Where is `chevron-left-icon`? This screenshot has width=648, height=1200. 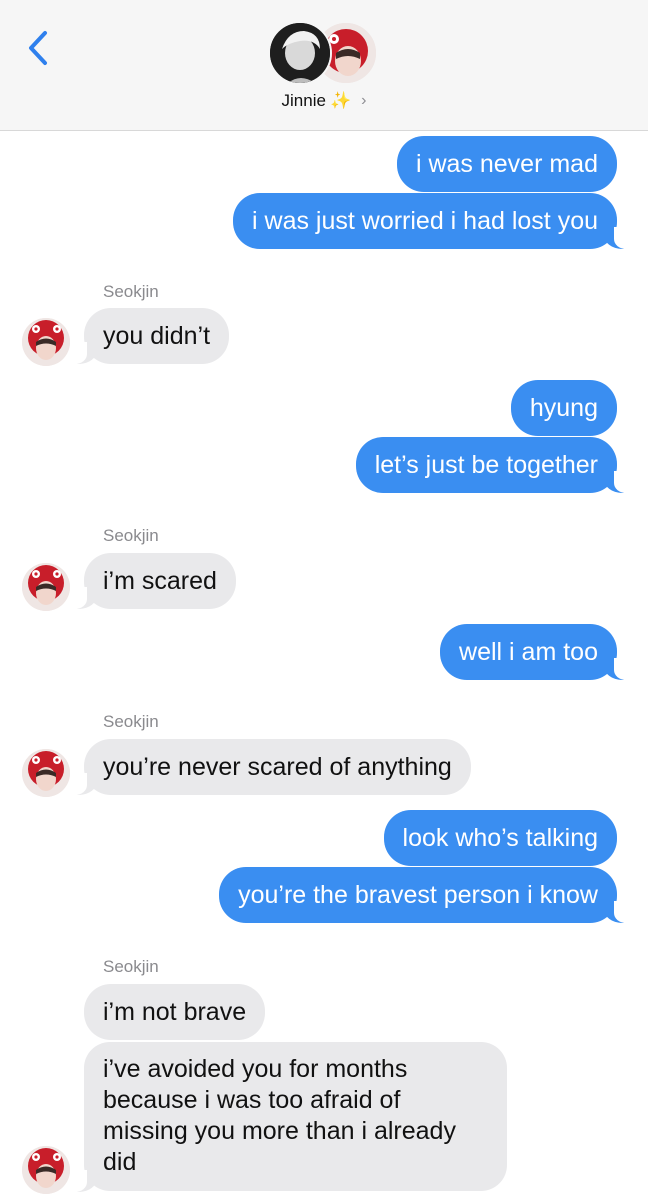
chevron-left-icon is located at coordinates (38, 48).